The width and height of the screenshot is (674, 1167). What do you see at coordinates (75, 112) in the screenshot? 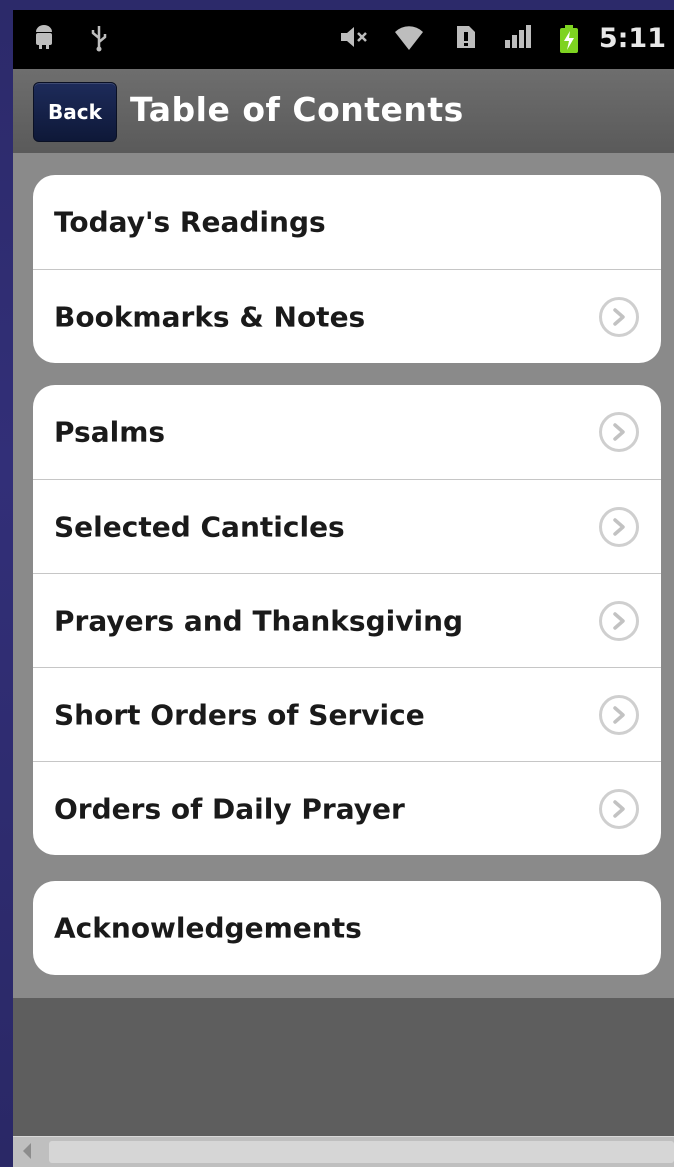
I see `back-button: Back` at bounding box center [75, 112].